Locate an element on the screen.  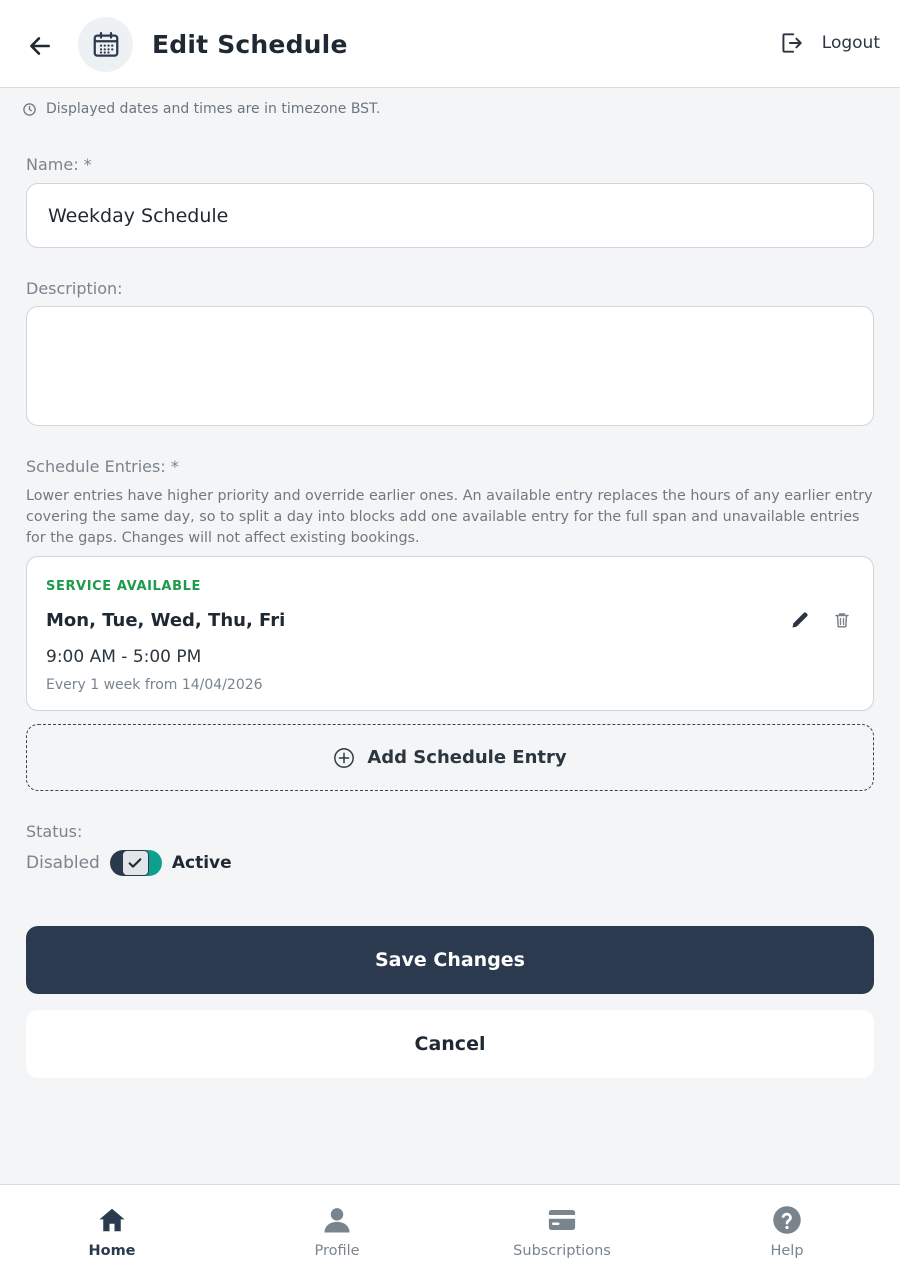
entry-availability-badge: SERVICE AVAILABLE is located at coordinates (123, 586).